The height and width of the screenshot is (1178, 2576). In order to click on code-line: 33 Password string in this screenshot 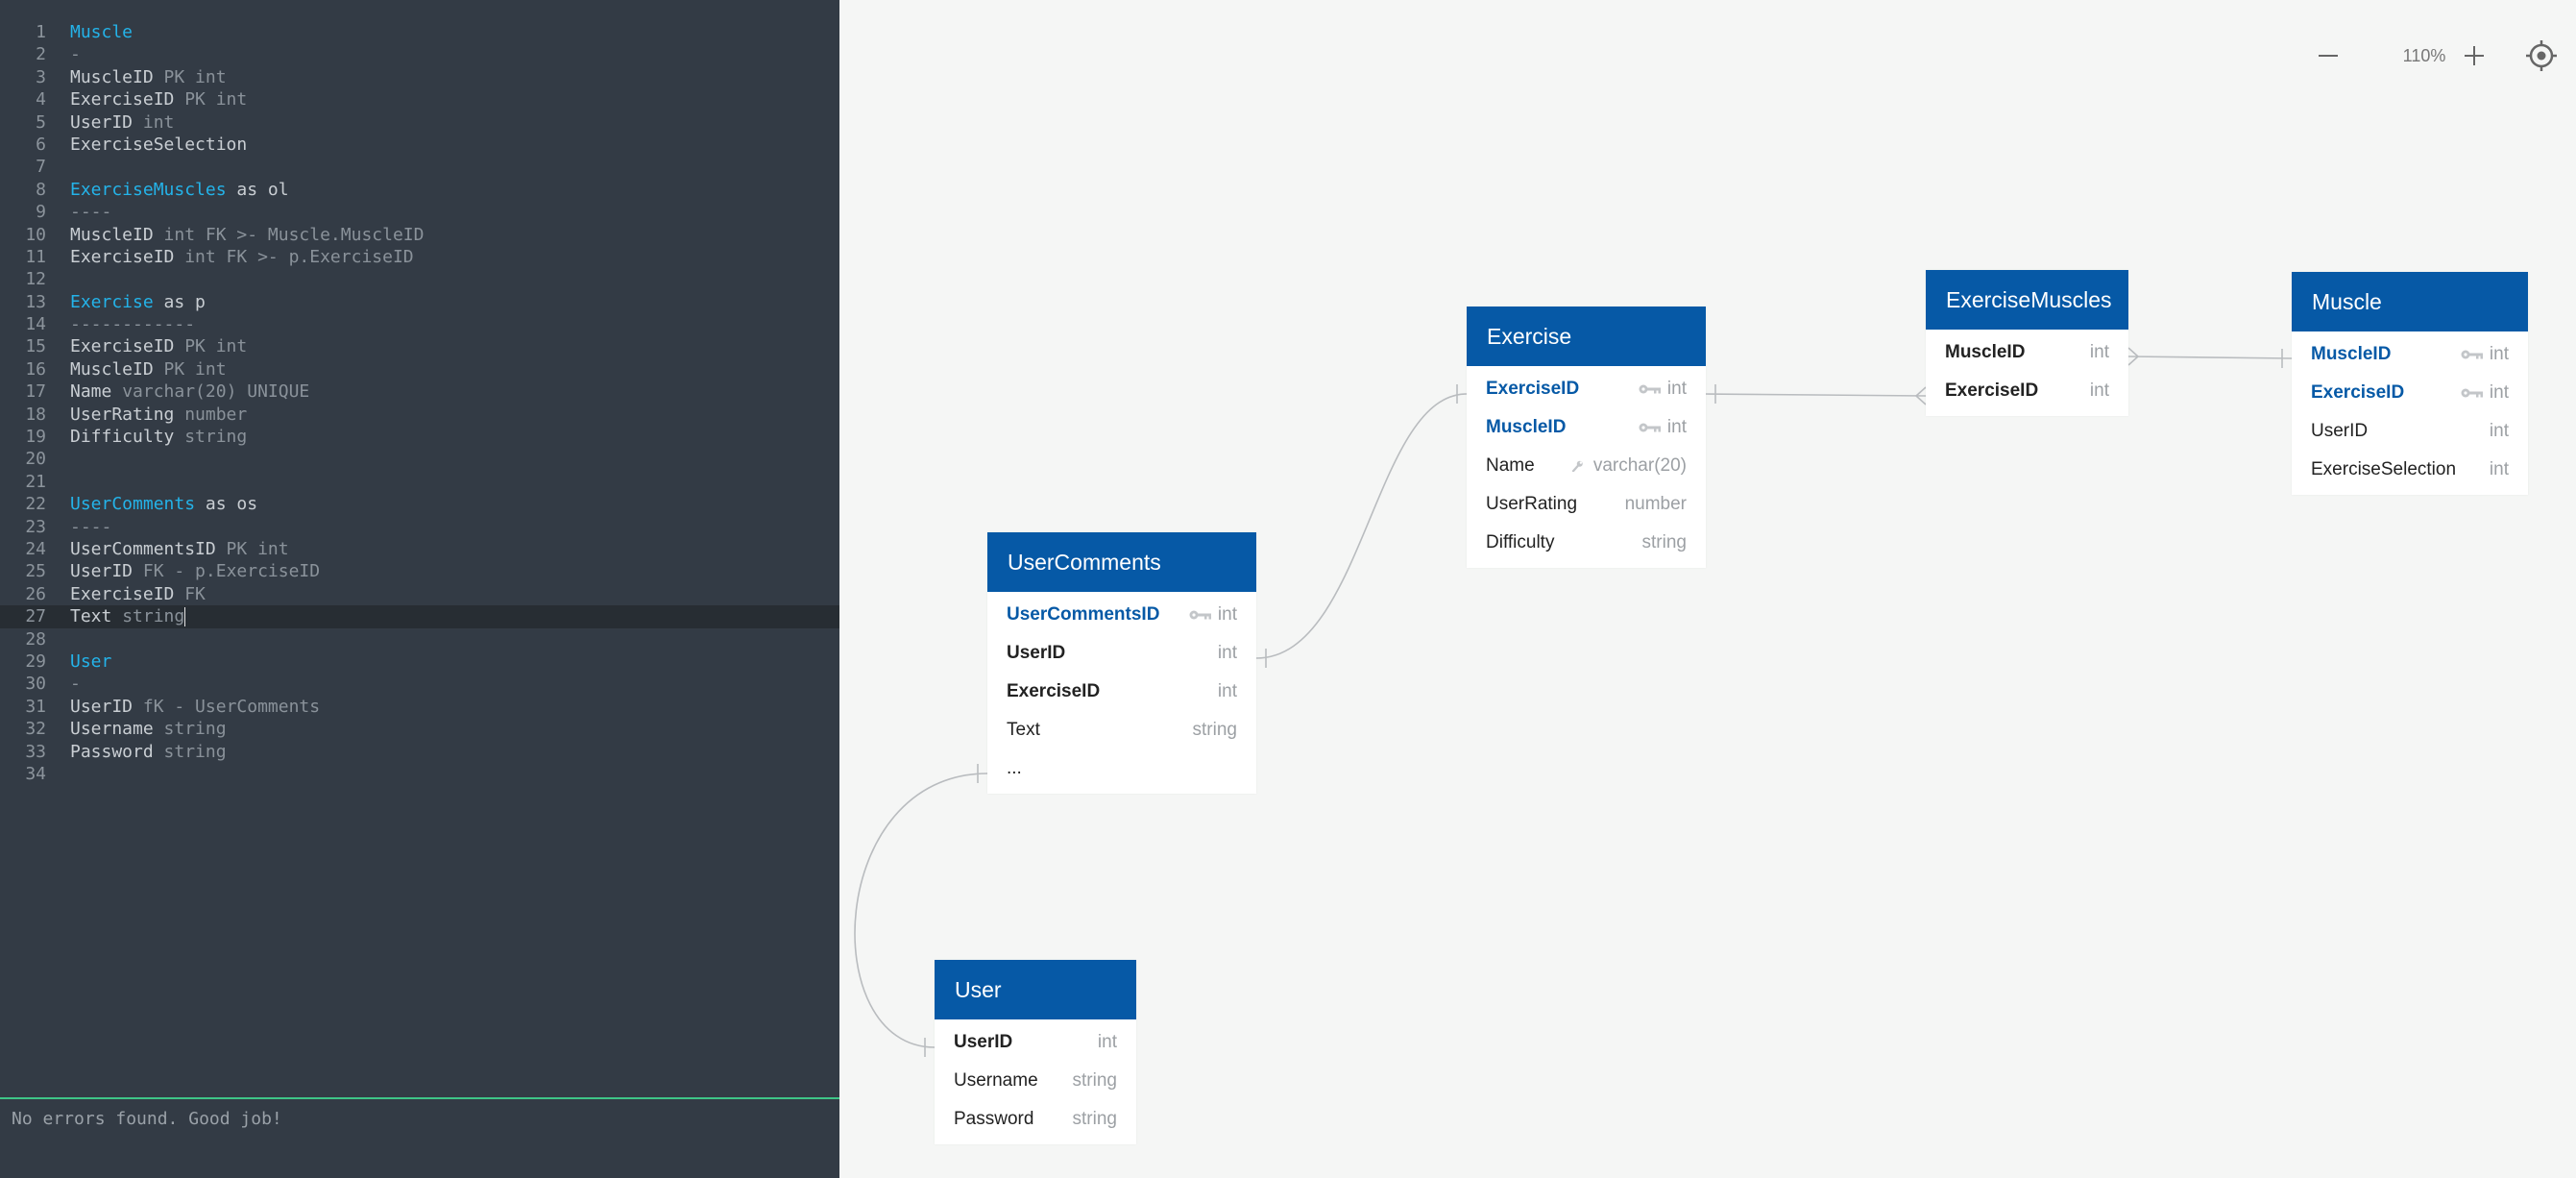, I will do `click(420, 752)`.